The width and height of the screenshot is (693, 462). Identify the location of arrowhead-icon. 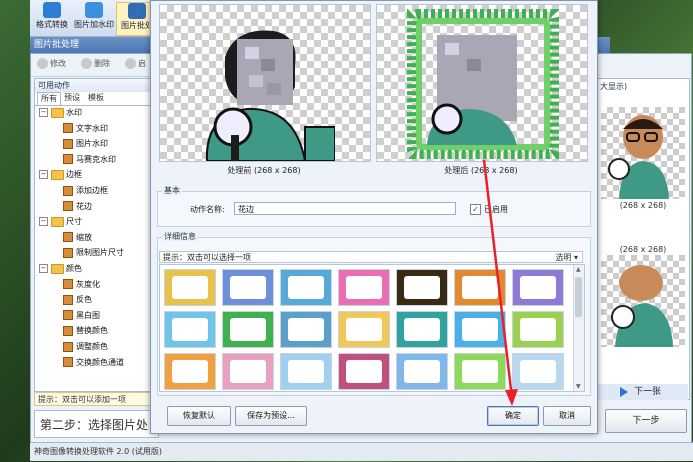
(511, 397).